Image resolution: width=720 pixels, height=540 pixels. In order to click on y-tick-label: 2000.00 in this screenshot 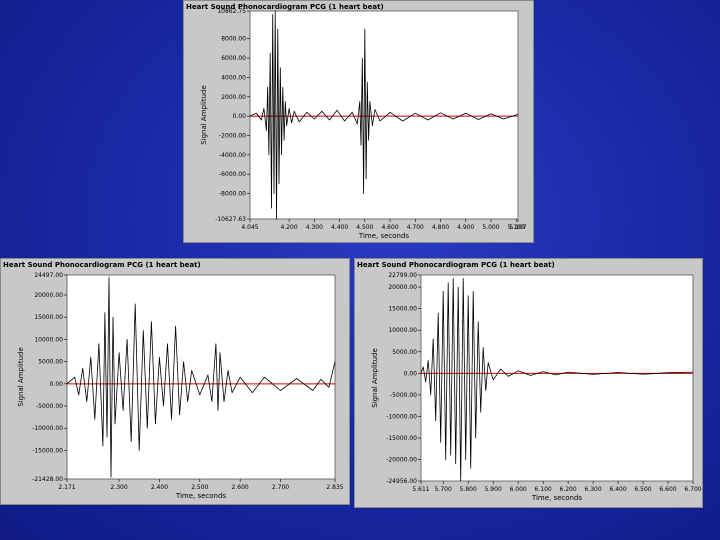, I will do `click(233, 97)`.